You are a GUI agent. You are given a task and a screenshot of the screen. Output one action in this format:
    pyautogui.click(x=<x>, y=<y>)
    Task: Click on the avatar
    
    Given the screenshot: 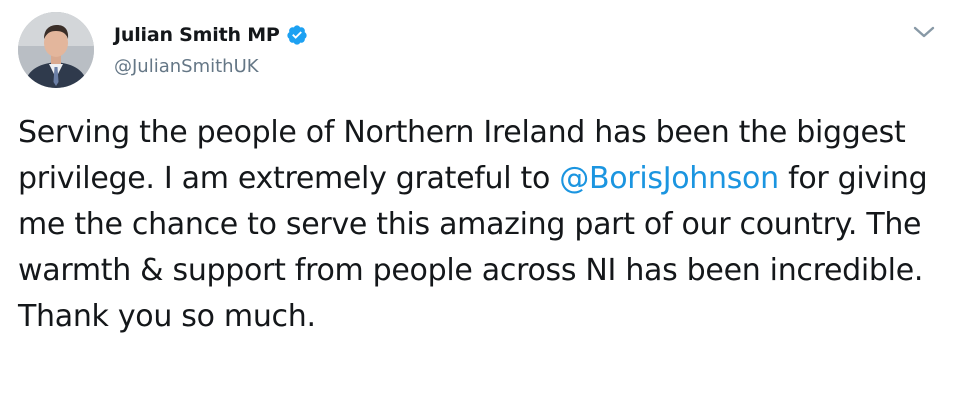 What is the action you would take?
    pyautogui.click(x=56, y=50)
    